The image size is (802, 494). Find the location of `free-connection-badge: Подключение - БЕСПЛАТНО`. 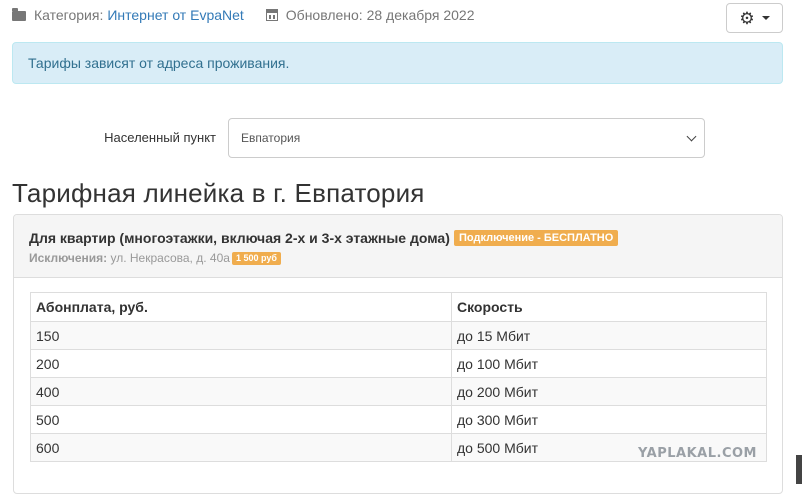

free-connection-badge: Подключение - БЕСПЛАТНО is located at coordinates (536, 238).